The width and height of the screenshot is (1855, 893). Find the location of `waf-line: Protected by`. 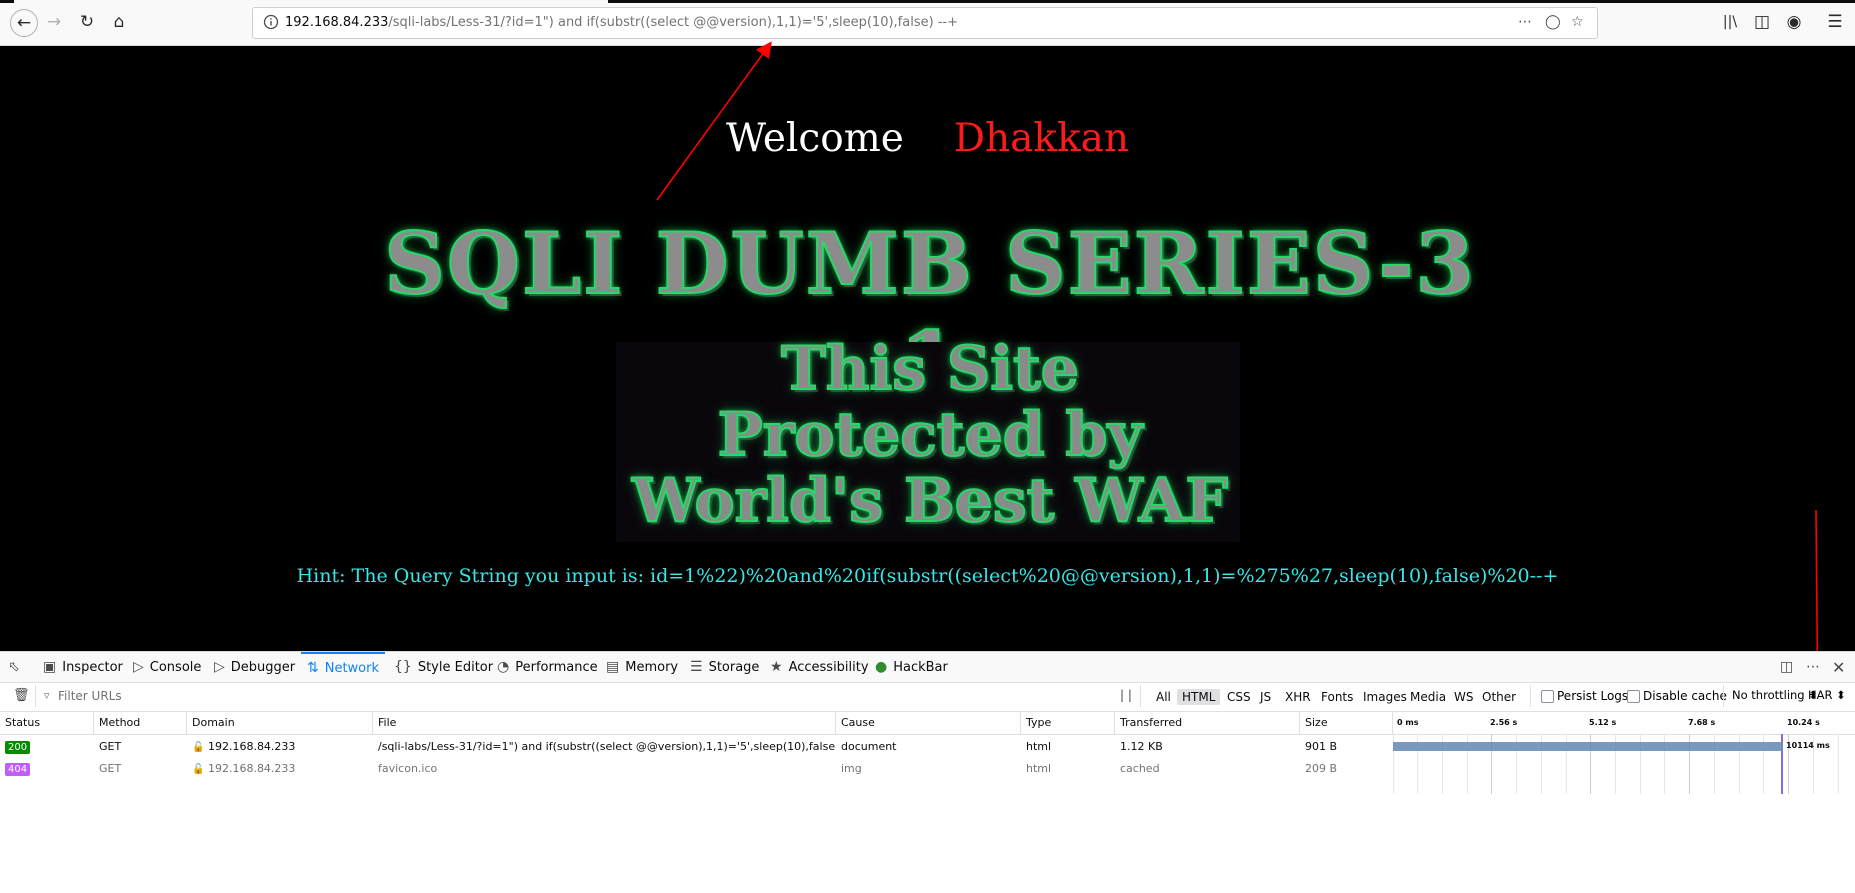

waf-line: Protected by is located at coordinates (930, 435).